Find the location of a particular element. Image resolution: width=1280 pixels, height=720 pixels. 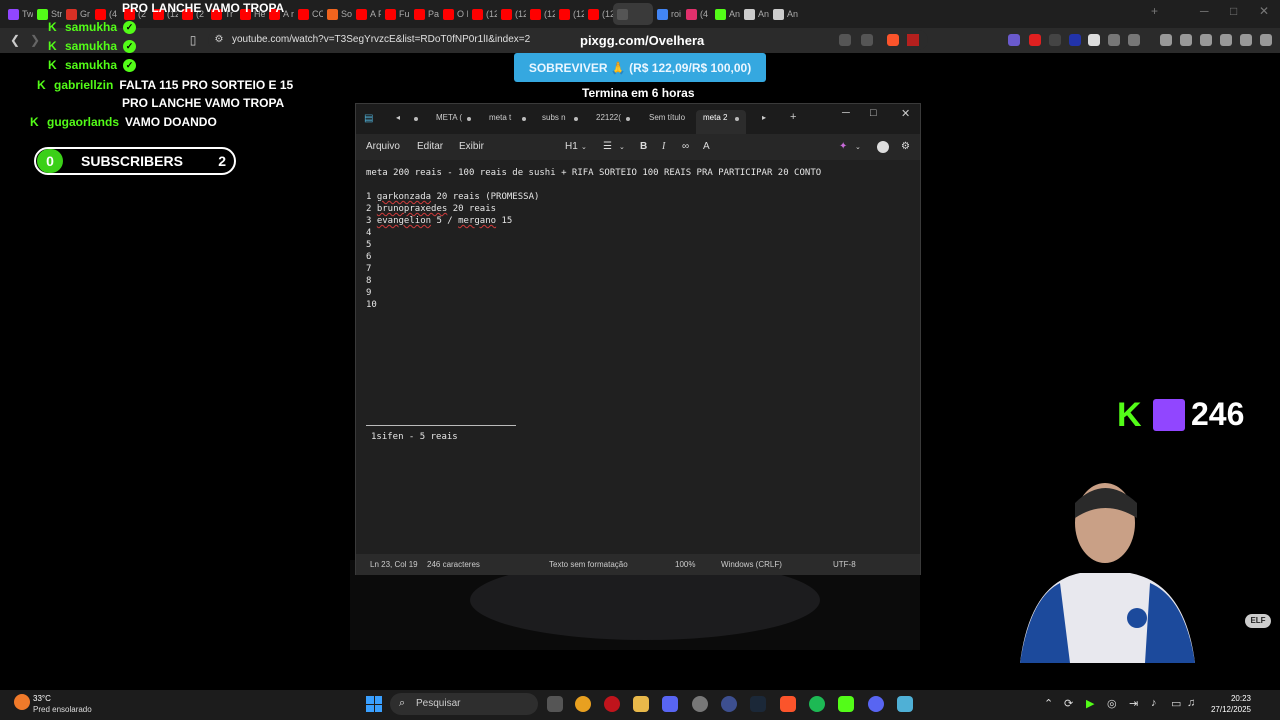

italic-icon: I is located at coordinates (663, 146).